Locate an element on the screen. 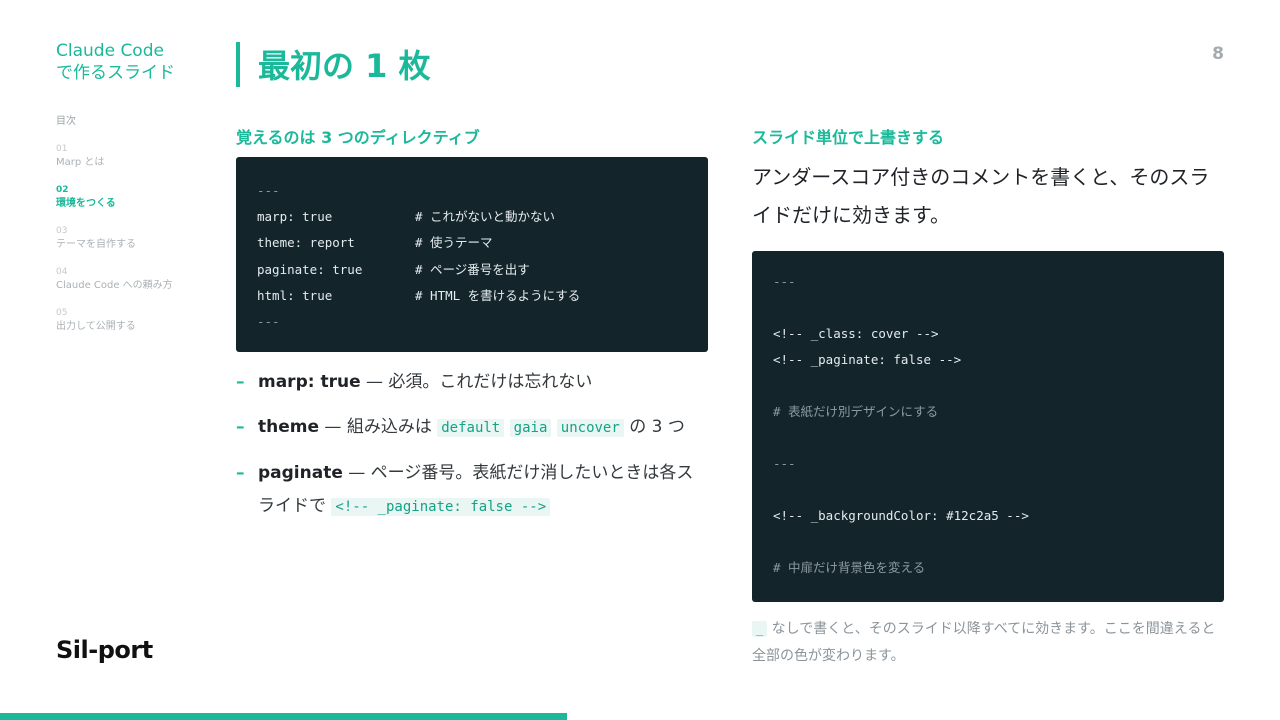  code-comment: # ページ番号を出す is located at coordinates (472, 269).